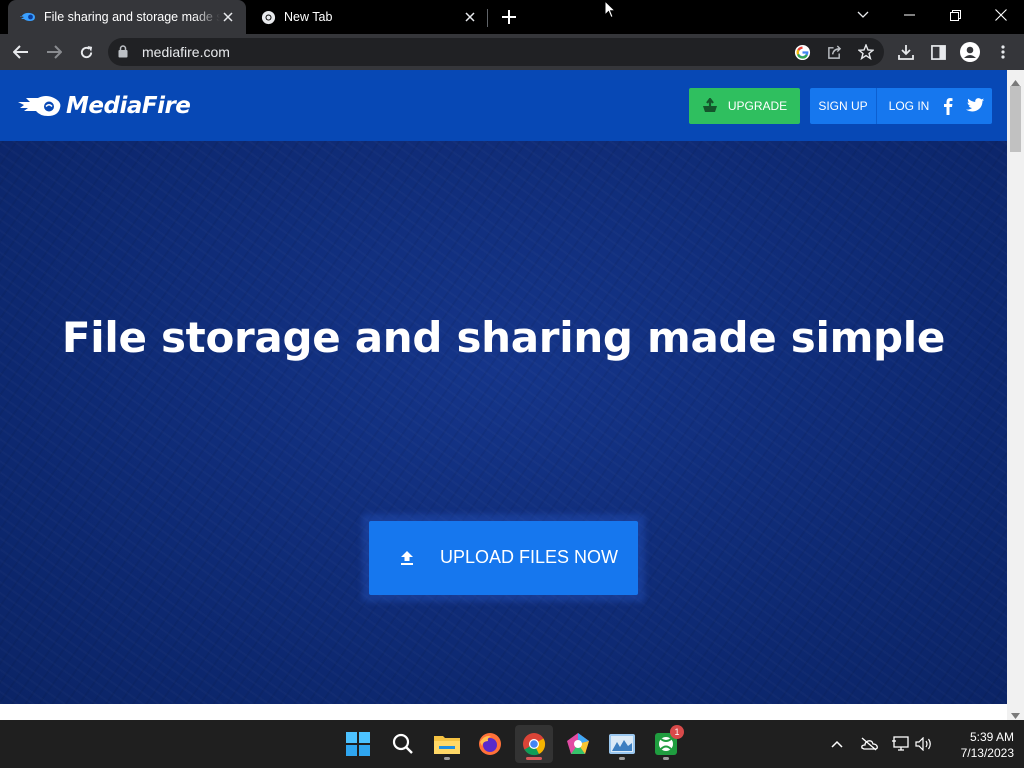 Image resolution: width=1024 pixels, height=768 pixels. What do you see at coordinates (834, 52) in the screenshot?
I see `share-icon` at bounding box center [834, 52].